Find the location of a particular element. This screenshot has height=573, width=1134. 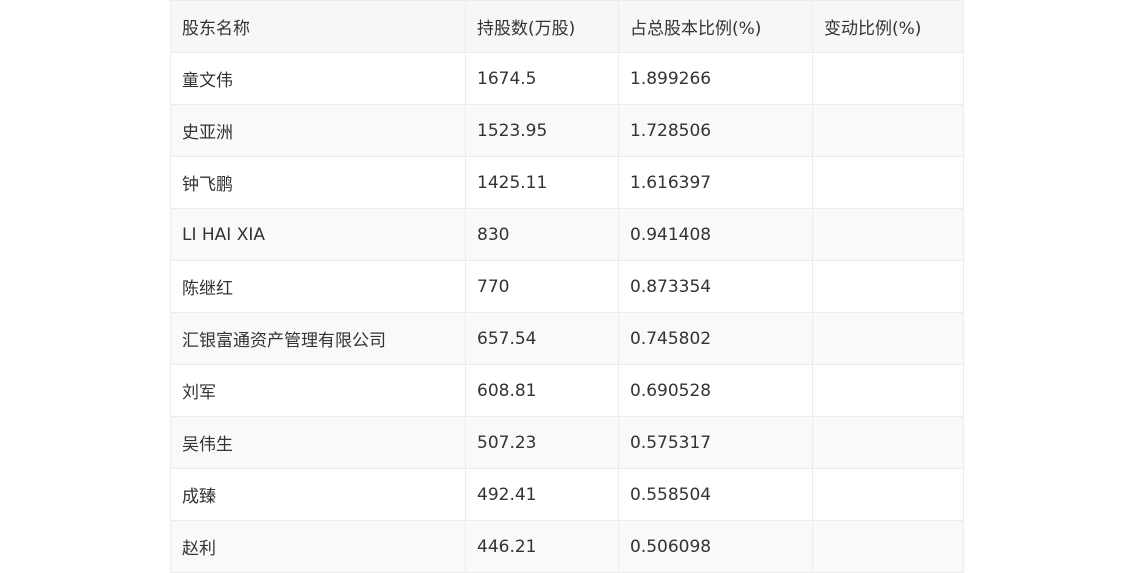

table-row: 陈继红 770 0.873354 is located at coordinates (567, 286).